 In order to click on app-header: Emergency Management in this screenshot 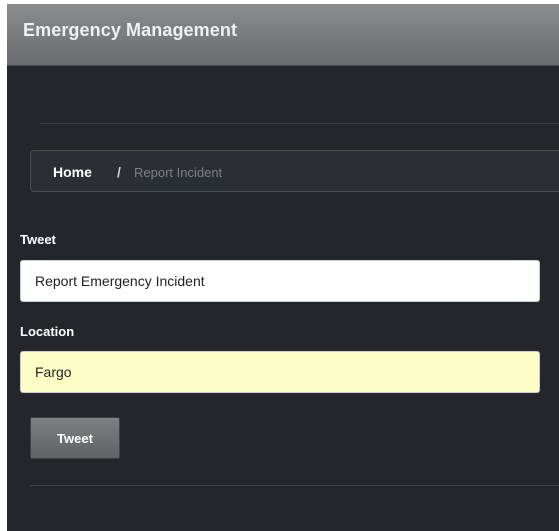, I will do `click(283, 35)`.